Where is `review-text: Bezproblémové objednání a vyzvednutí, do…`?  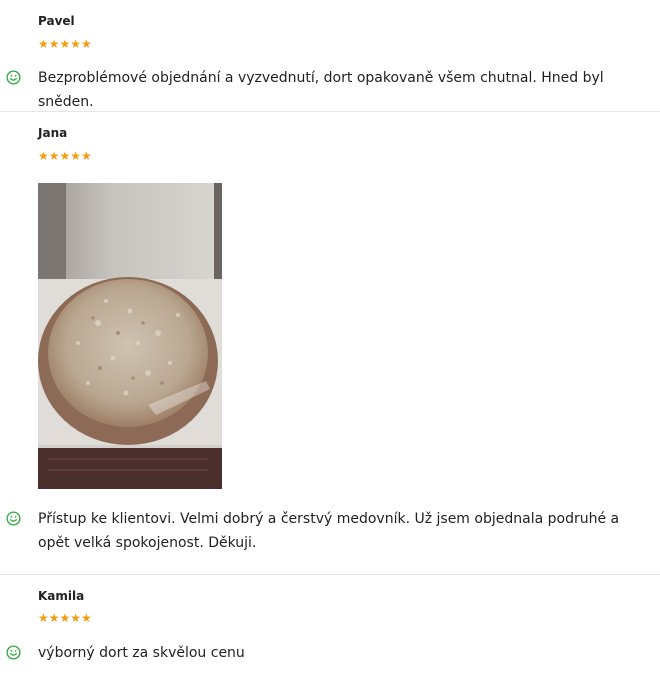
review-text: Bezproblémové objednání a vyzvednutí, do… is located at coordinates (321, 90).